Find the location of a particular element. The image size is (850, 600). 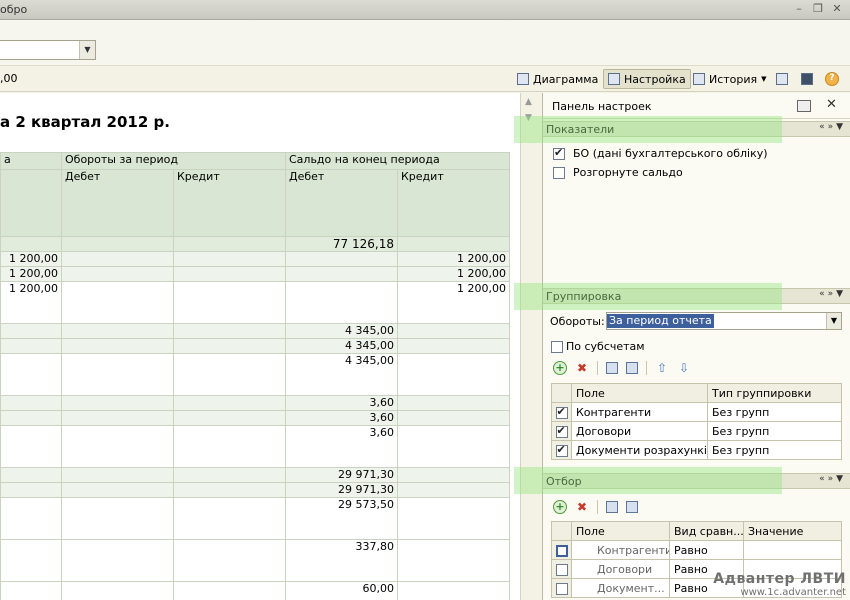

highlight-indicators is located at coordinates (648, 129).